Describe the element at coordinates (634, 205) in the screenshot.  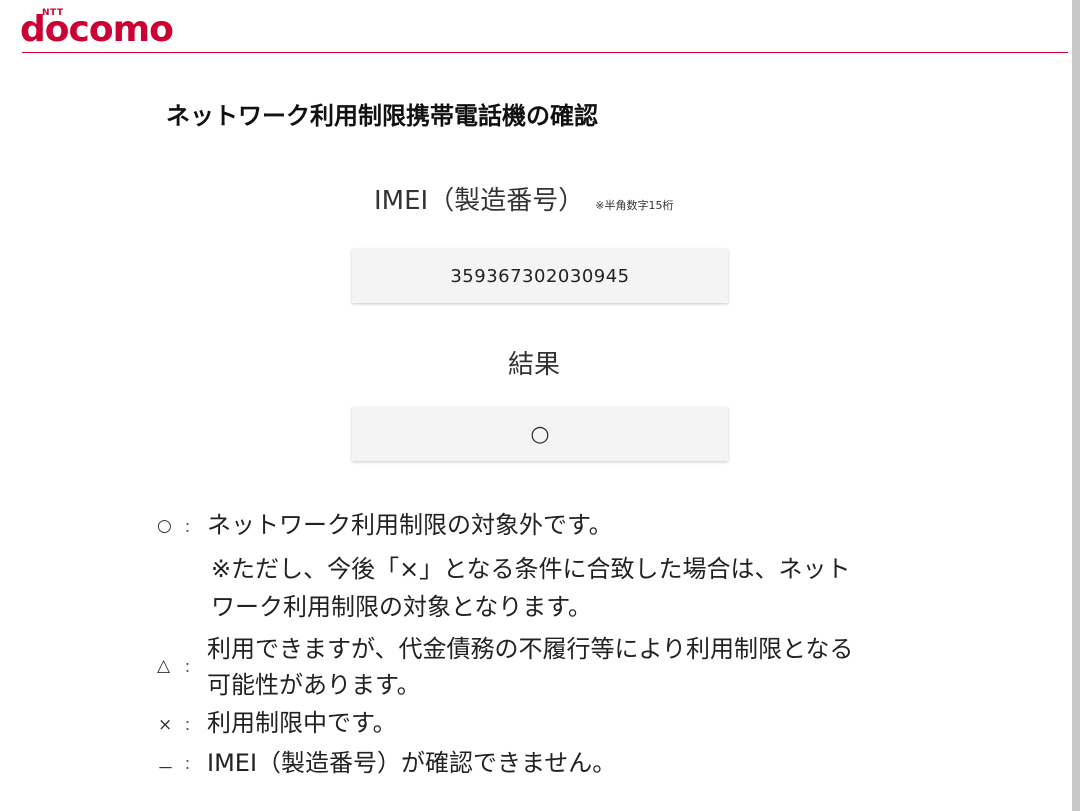
I see `imei-note: ※半角数字15桁` at that location.